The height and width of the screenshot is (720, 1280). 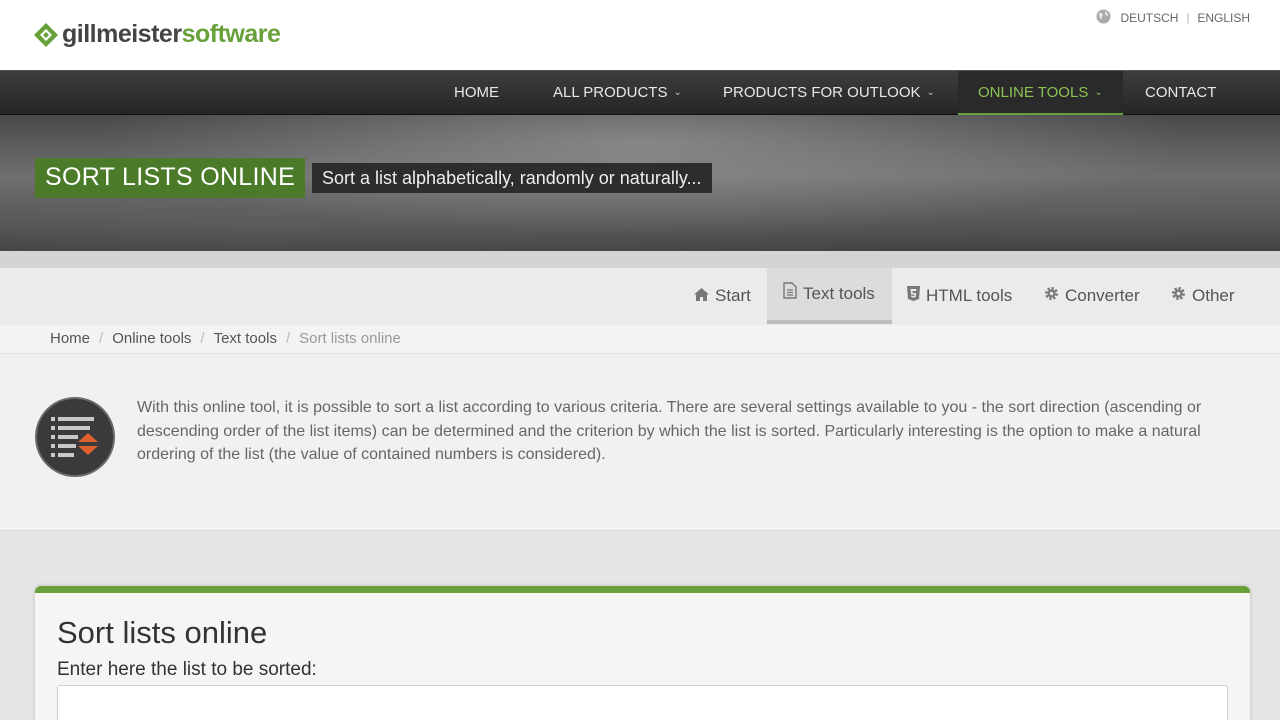 What do you see at coordinates (733, 295) in the screenshot?
I see `tab-label: Start` at bounding box center [733, 295].